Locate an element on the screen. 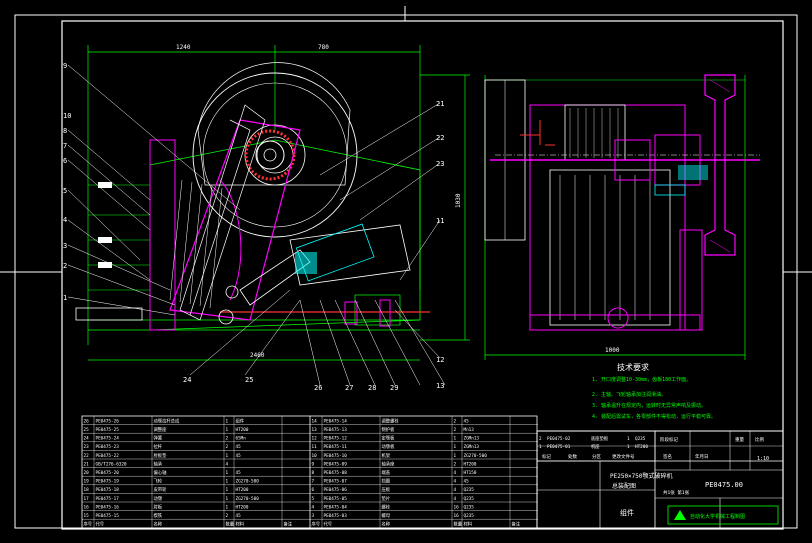 Image resolution: width=812 pixels, height=543 pixels. callout-label: 26 is located at coordinates (318, 388).